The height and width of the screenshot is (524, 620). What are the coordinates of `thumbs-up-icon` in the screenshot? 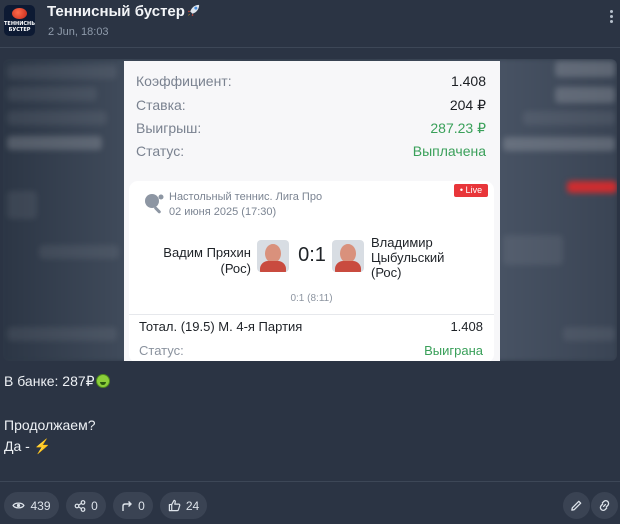 It's located at (174, 505).